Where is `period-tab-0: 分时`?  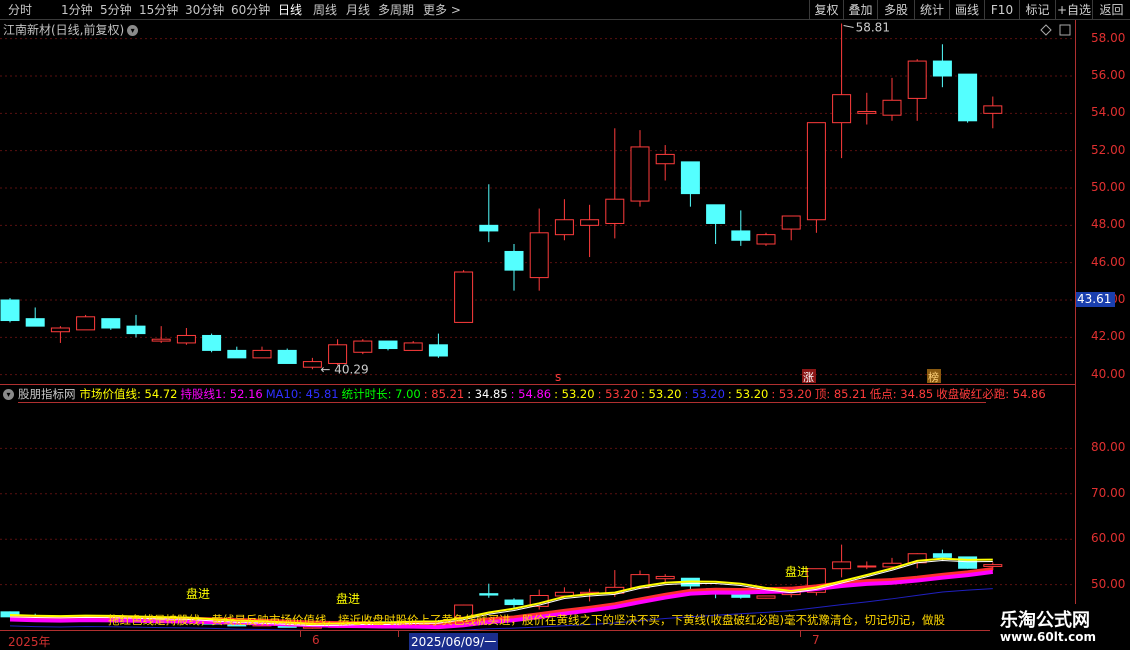 period-tab-0: 分时 is located at coordinates (20, 10).